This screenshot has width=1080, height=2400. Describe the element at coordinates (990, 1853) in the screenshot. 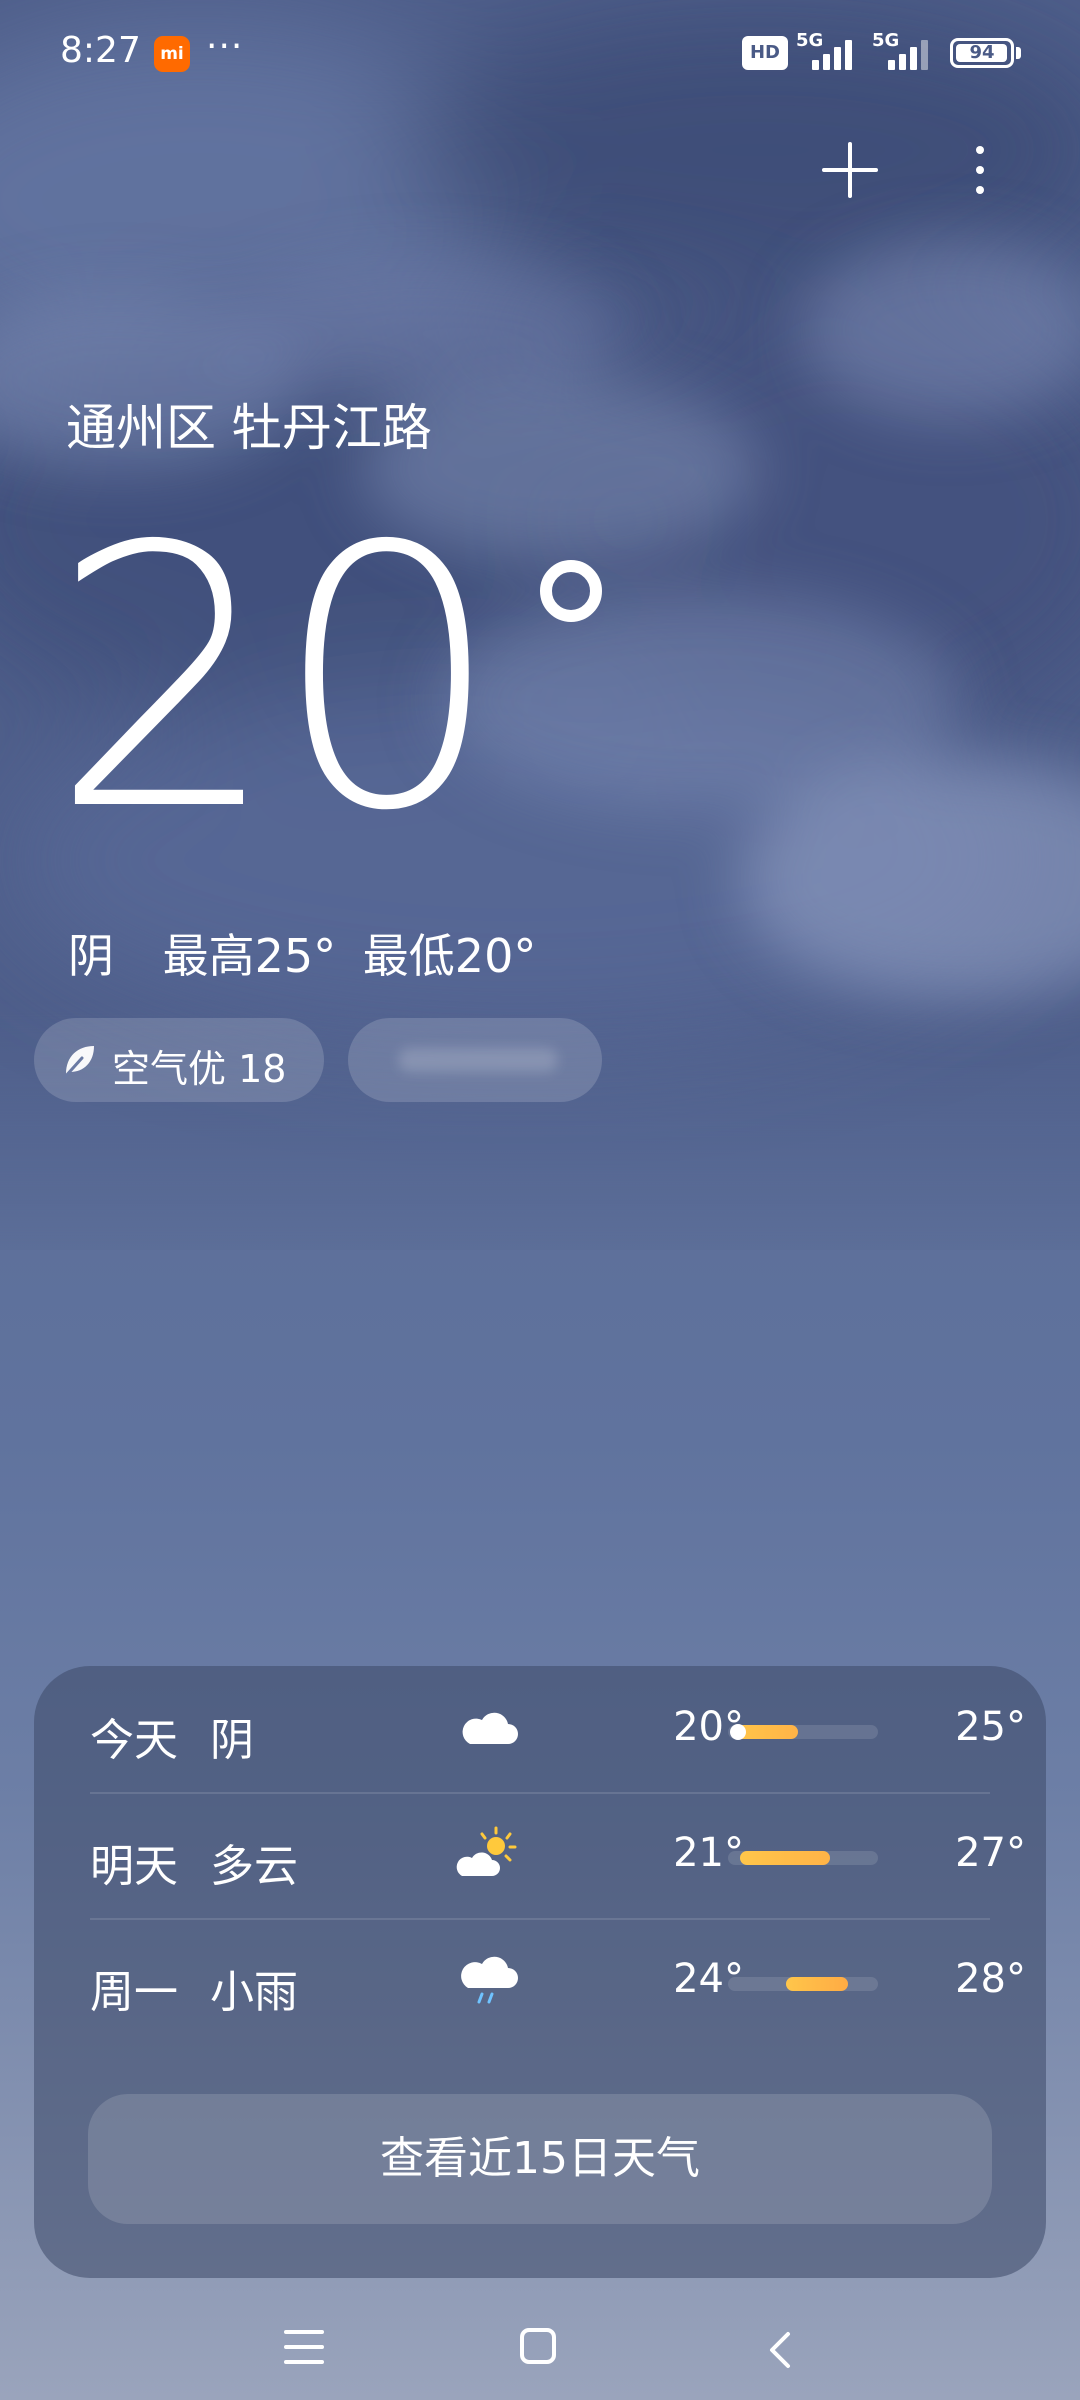

I see `forecast-high: 27°` at that location.